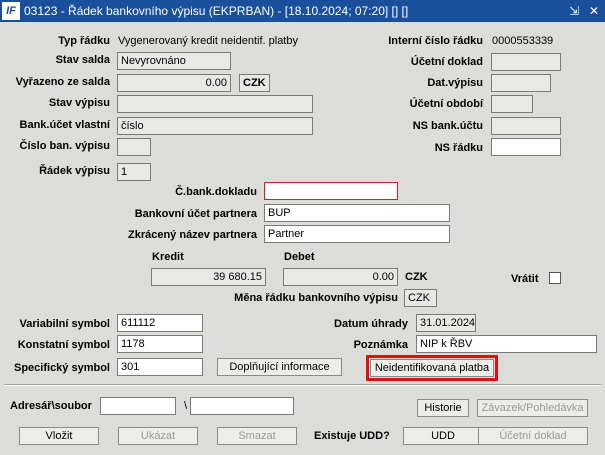 This screenshot has width=605, height=455. Describe the element at coordinates (254, 83) in the screenshot. I see `vyrazeno-currency-field: CZK` at that location.